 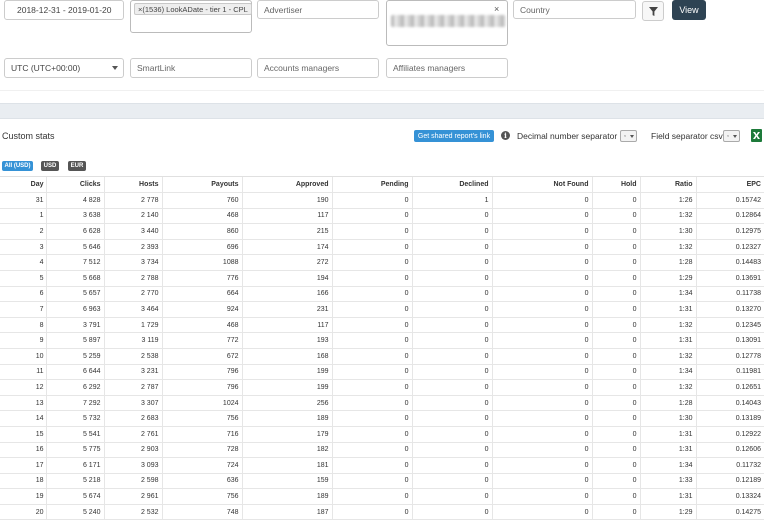 I want to click on table-cell: 256, so click(x=286, y=403).